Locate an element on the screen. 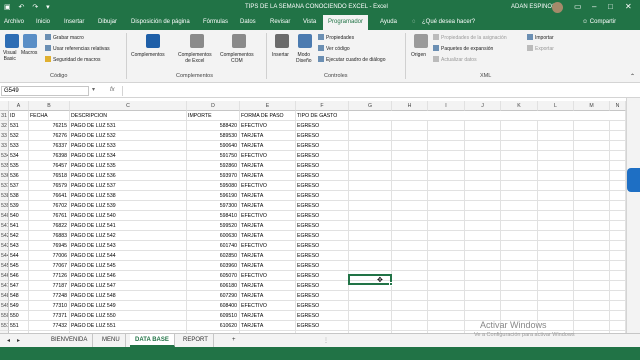 The width and height of the screenshot is (640, 360). cell-id: 547 is located at coordinates (19, 286).